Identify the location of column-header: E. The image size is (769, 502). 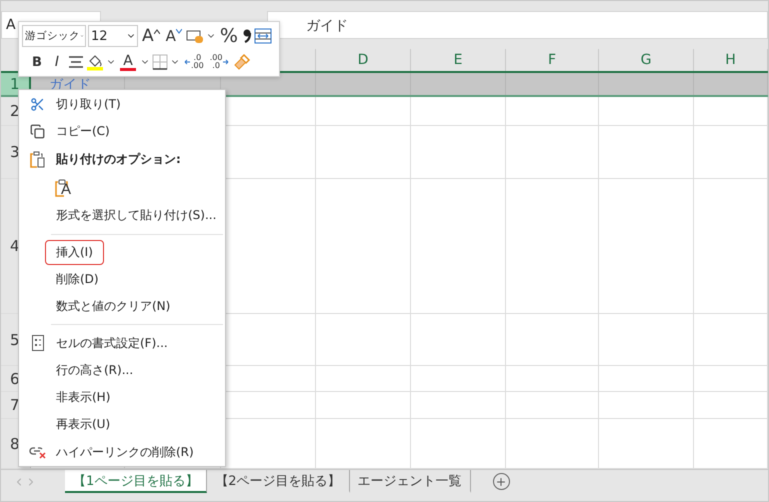
(458, 60).